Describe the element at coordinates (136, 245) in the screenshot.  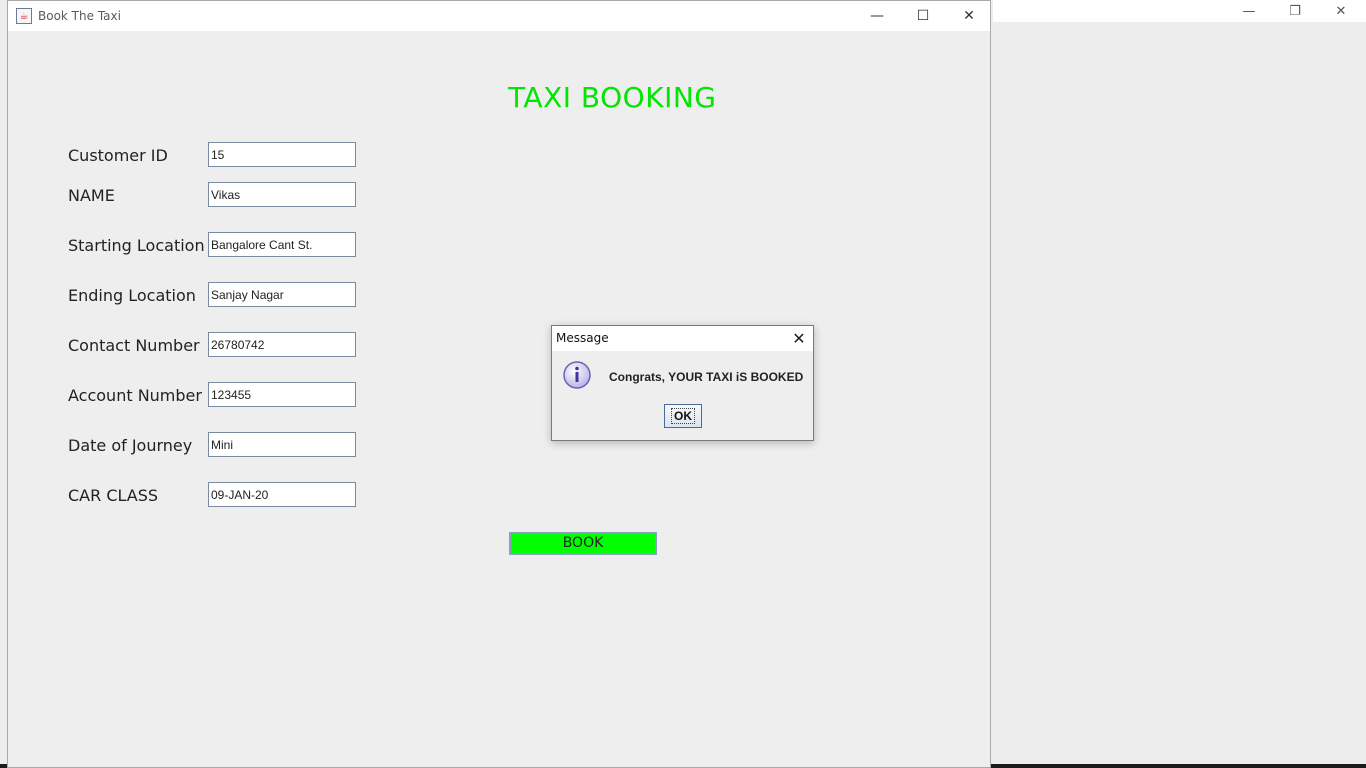
I see `starting-location-label: Starting Location` at that location.